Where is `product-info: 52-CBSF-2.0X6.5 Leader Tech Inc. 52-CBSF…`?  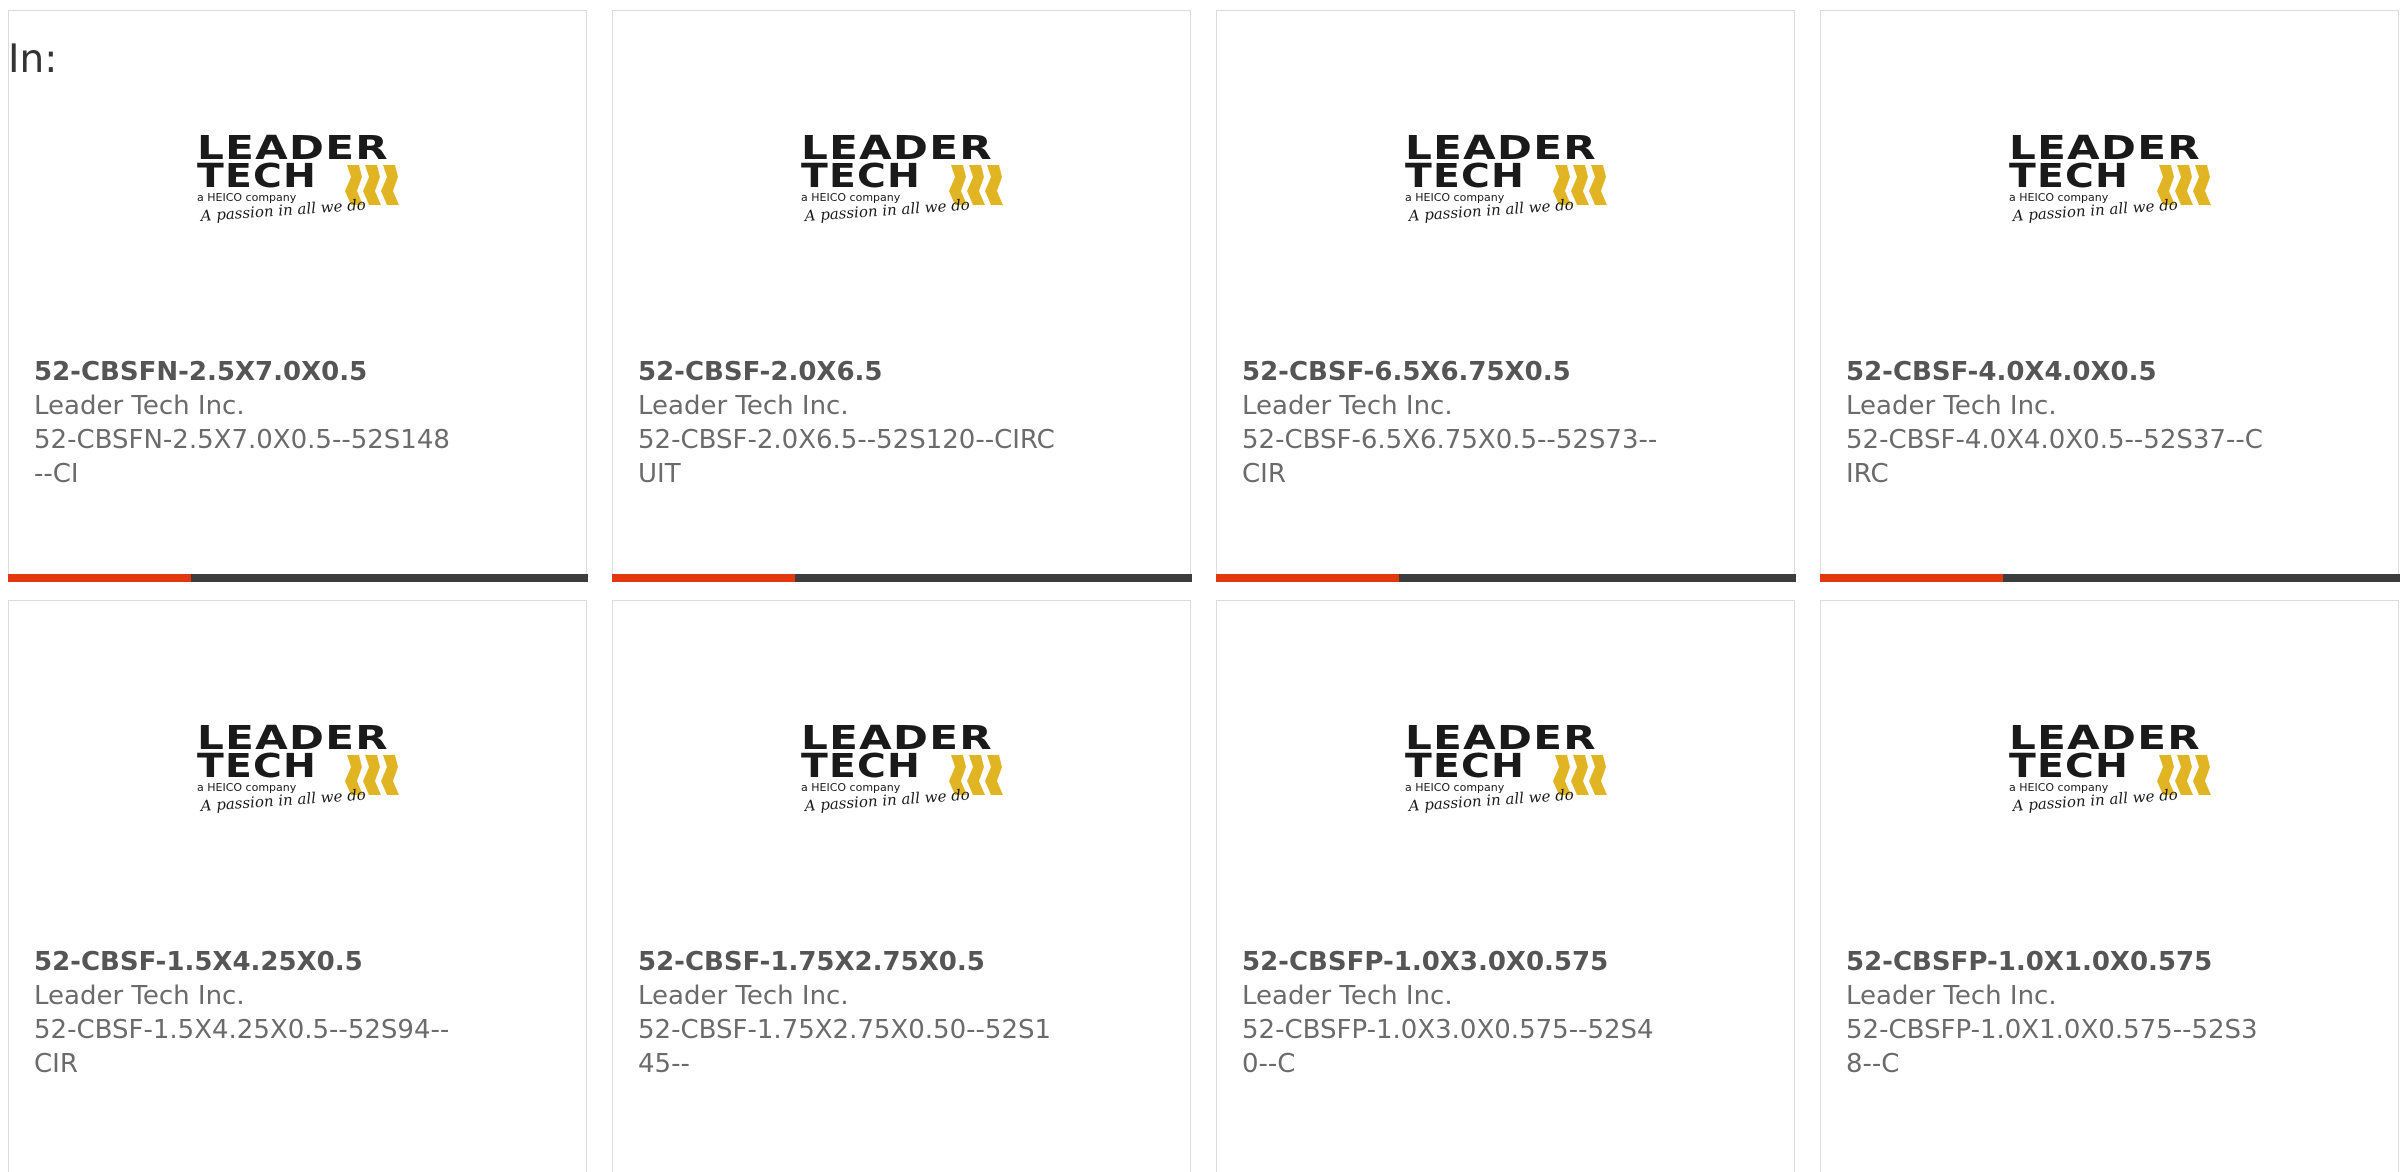 product-info: 52-CBSF-2.0X6.5 Leader Tech Inc. 52-CBSF… is located at coordinates (848, 423).